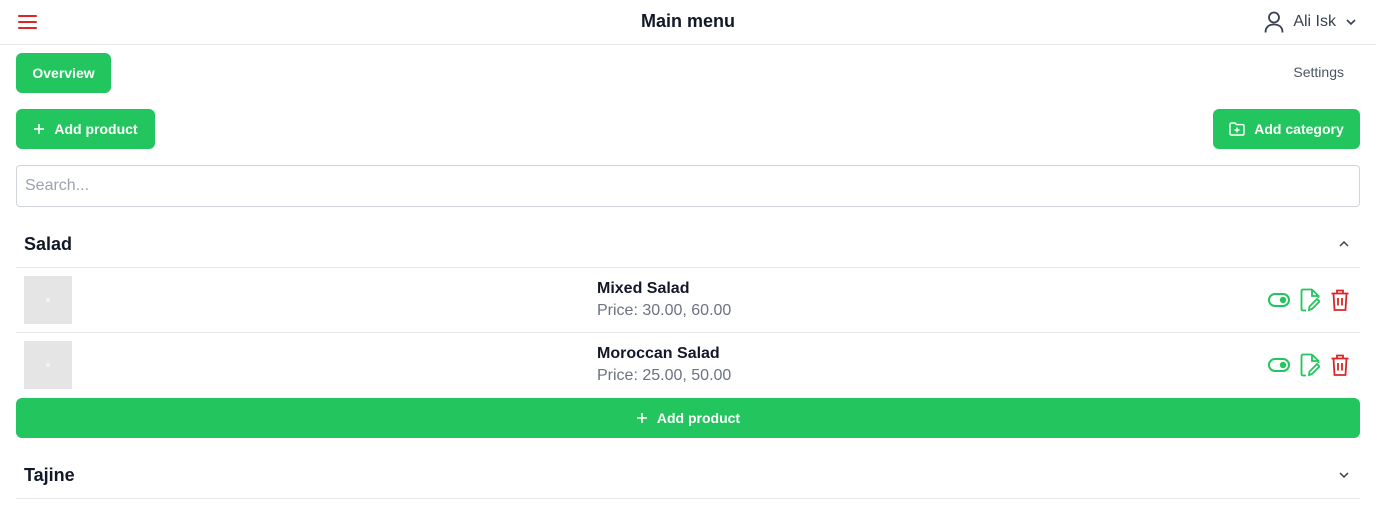 This screenshot has height=507, width=1376. Describe the element at coordinates (1274, 22) in the screenshot. I see `user-icon` at that location.